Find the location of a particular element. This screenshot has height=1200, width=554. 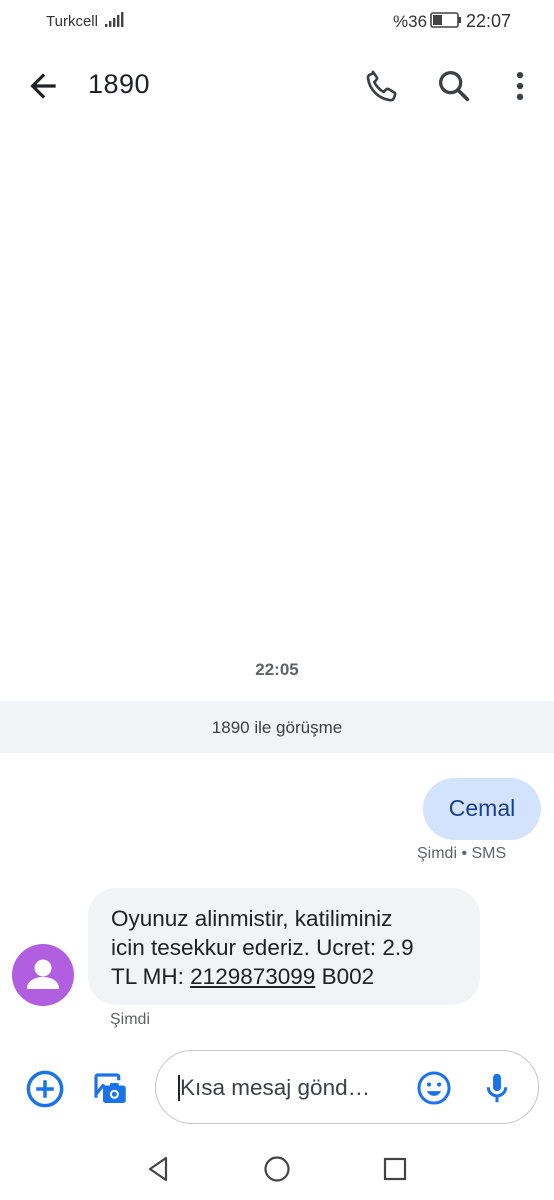

outgoing-message-text: Cemal is located at coordinates (482, 808).